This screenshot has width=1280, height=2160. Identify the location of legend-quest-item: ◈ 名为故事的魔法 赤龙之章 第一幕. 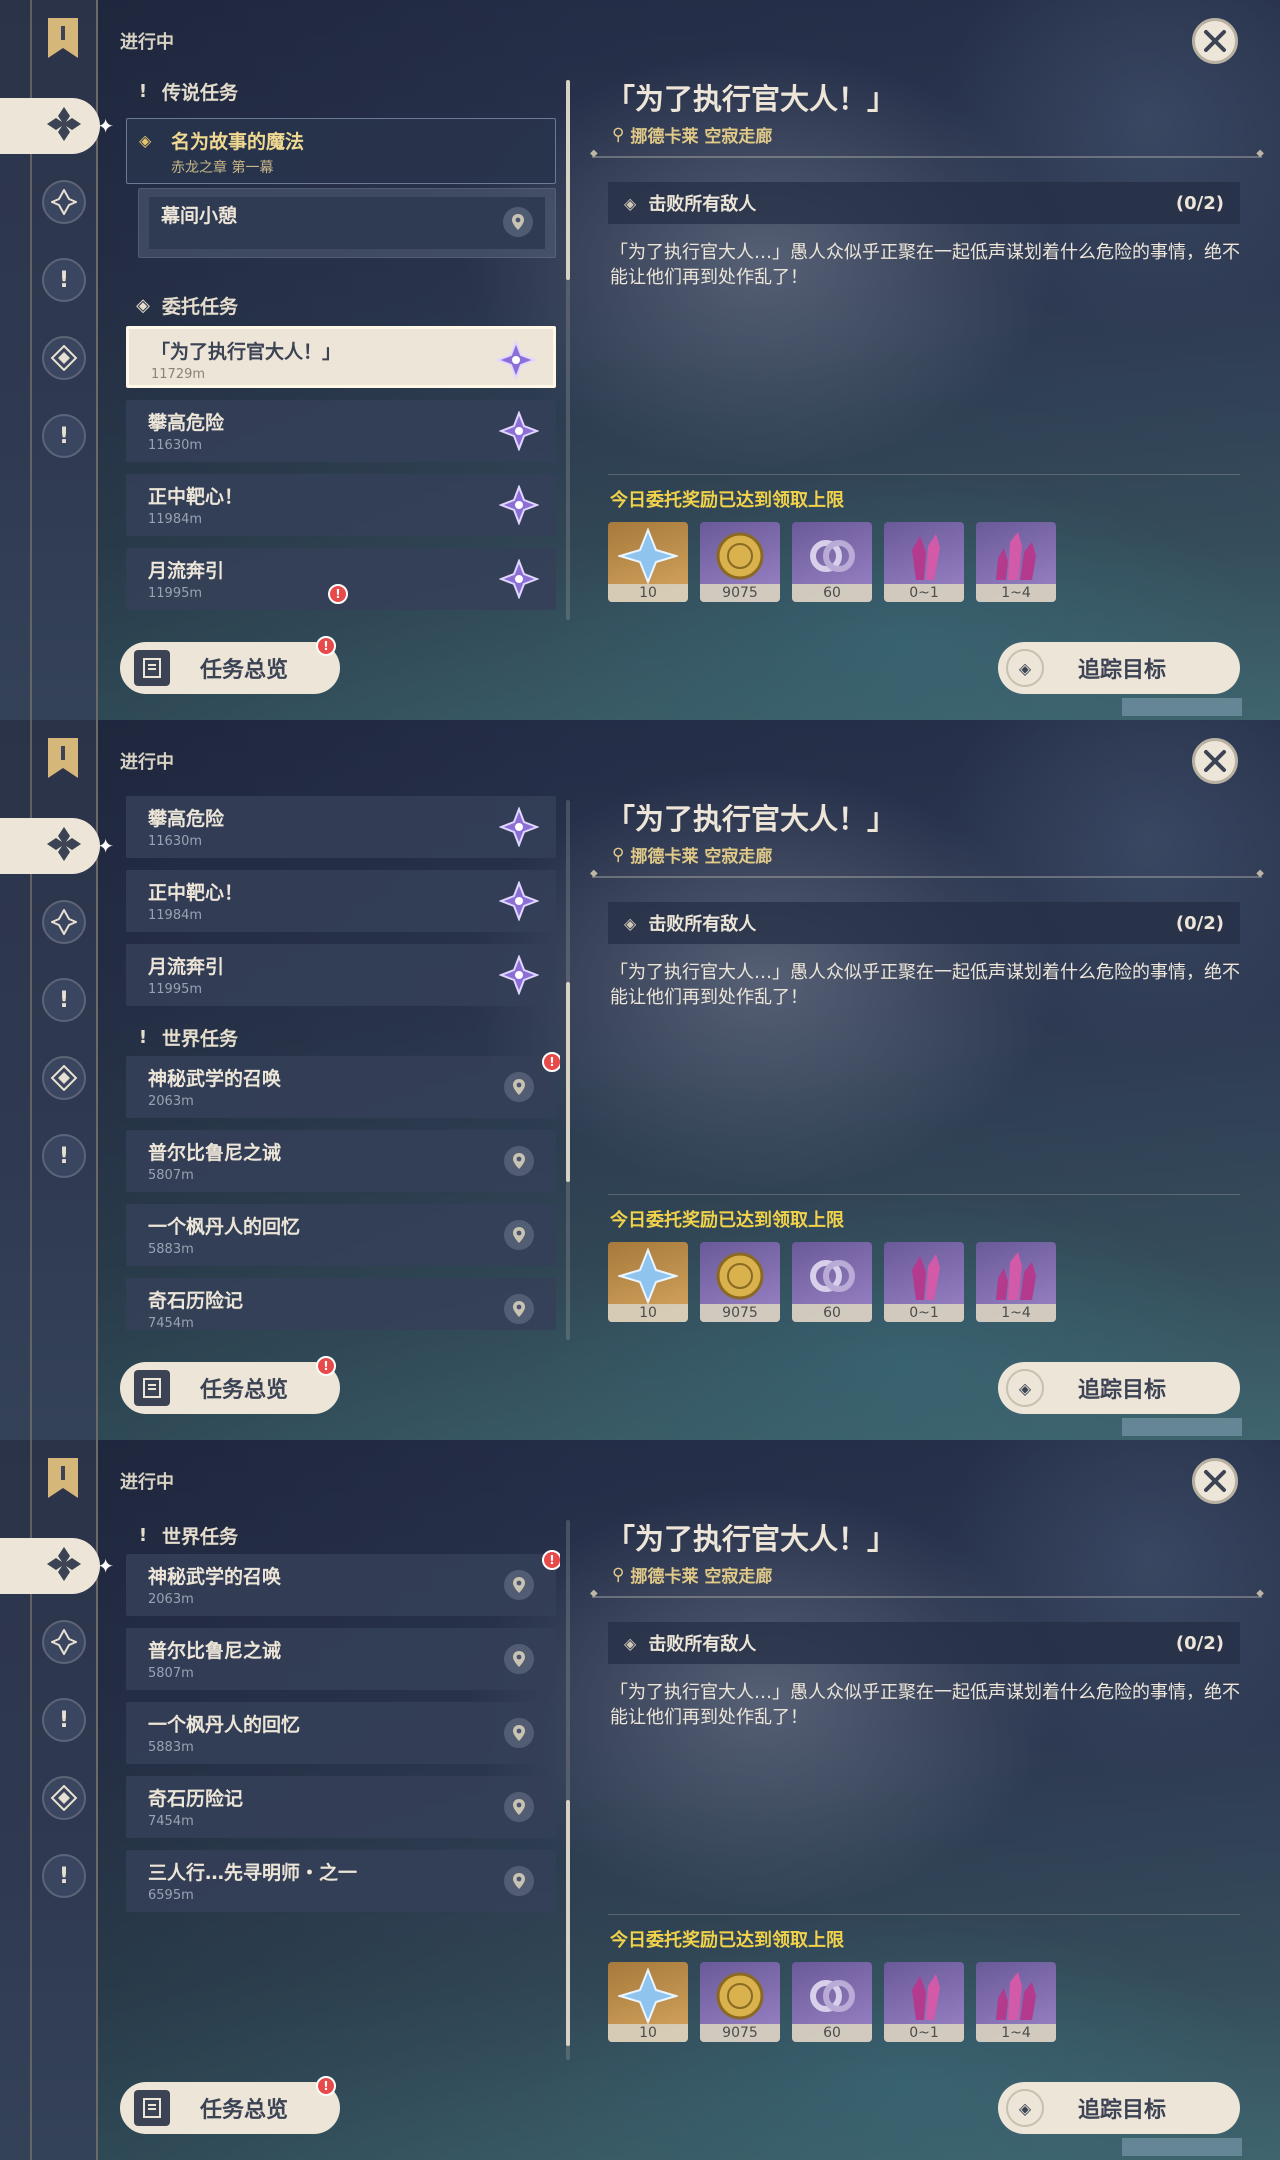
(341, 151).